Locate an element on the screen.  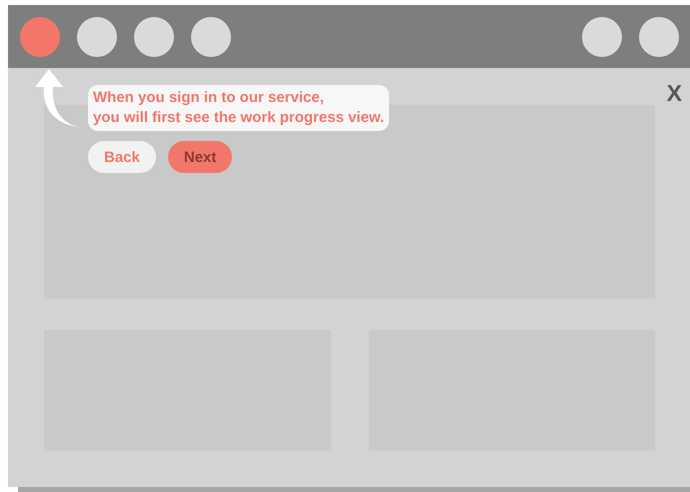
tour-message: When you sign in to our service, you will first see the work progress view. is located at coordinates (239, 108).